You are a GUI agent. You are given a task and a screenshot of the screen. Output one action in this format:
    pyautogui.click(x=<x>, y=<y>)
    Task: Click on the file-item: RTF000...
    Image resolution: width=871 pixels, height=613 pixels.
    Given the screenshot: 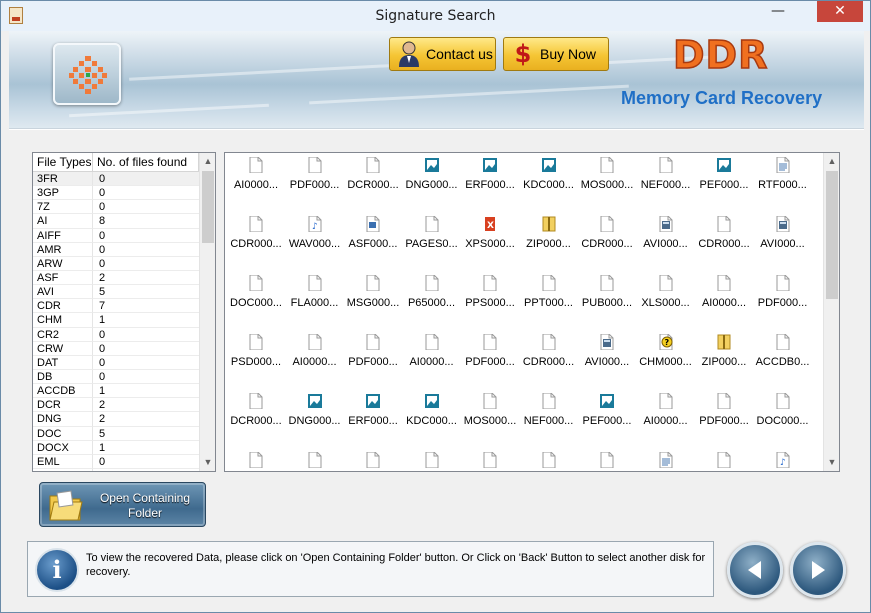 What is the action you would take?
    pyautogui.click(x=783, y=181)
    